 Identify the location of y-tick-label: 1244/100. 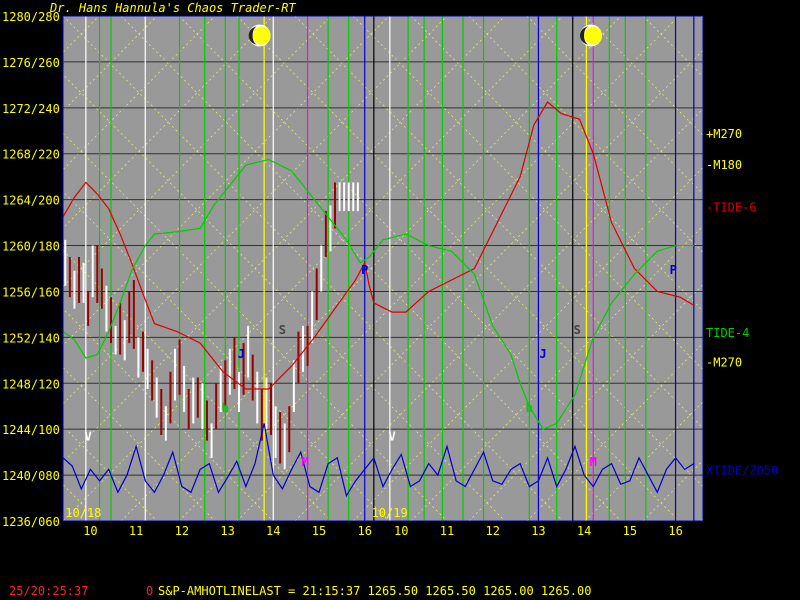
(31, 430).